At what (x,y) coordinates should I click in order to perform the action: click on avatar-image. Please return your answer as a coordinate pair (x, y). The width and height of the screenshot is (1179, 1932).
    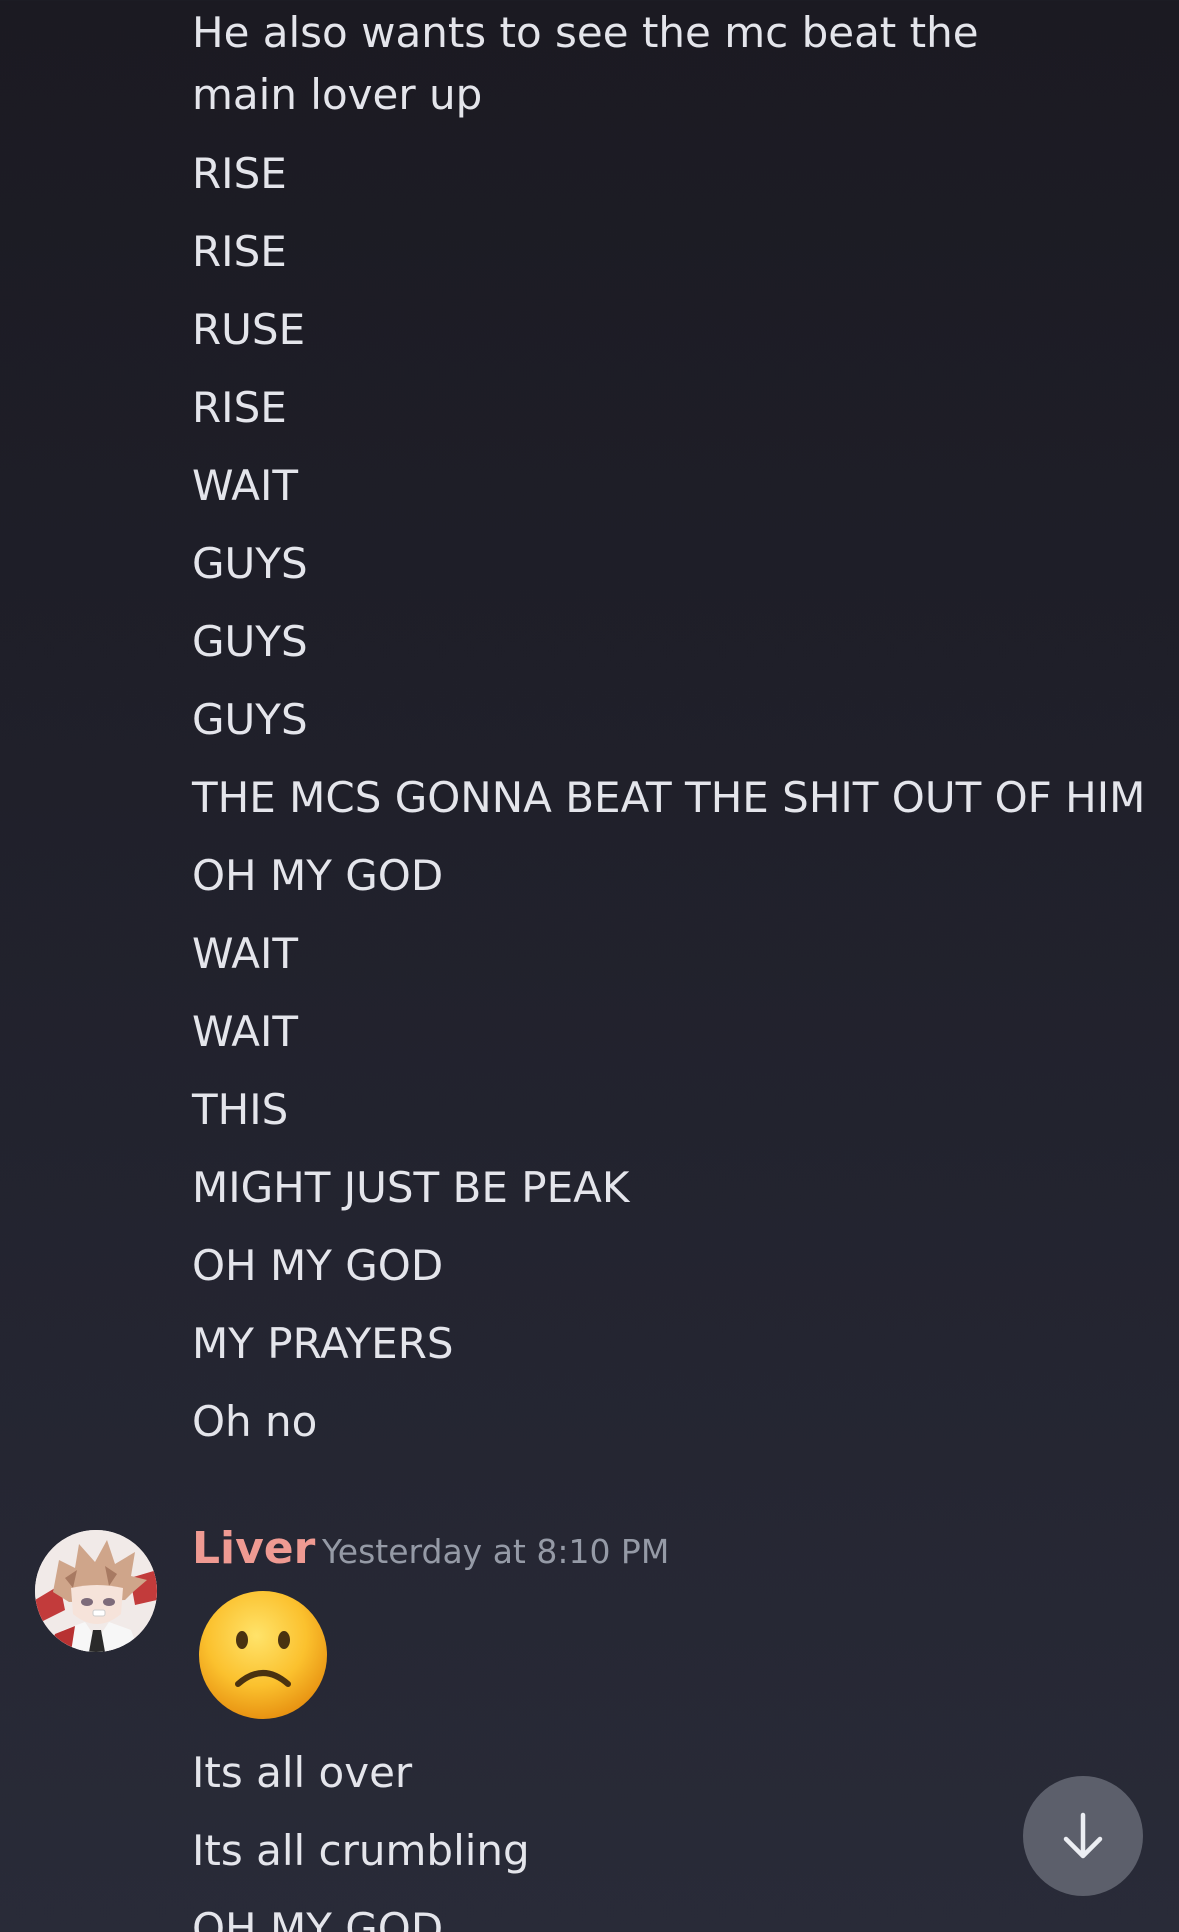
    Looking at the image, I should click on (96, 1591).